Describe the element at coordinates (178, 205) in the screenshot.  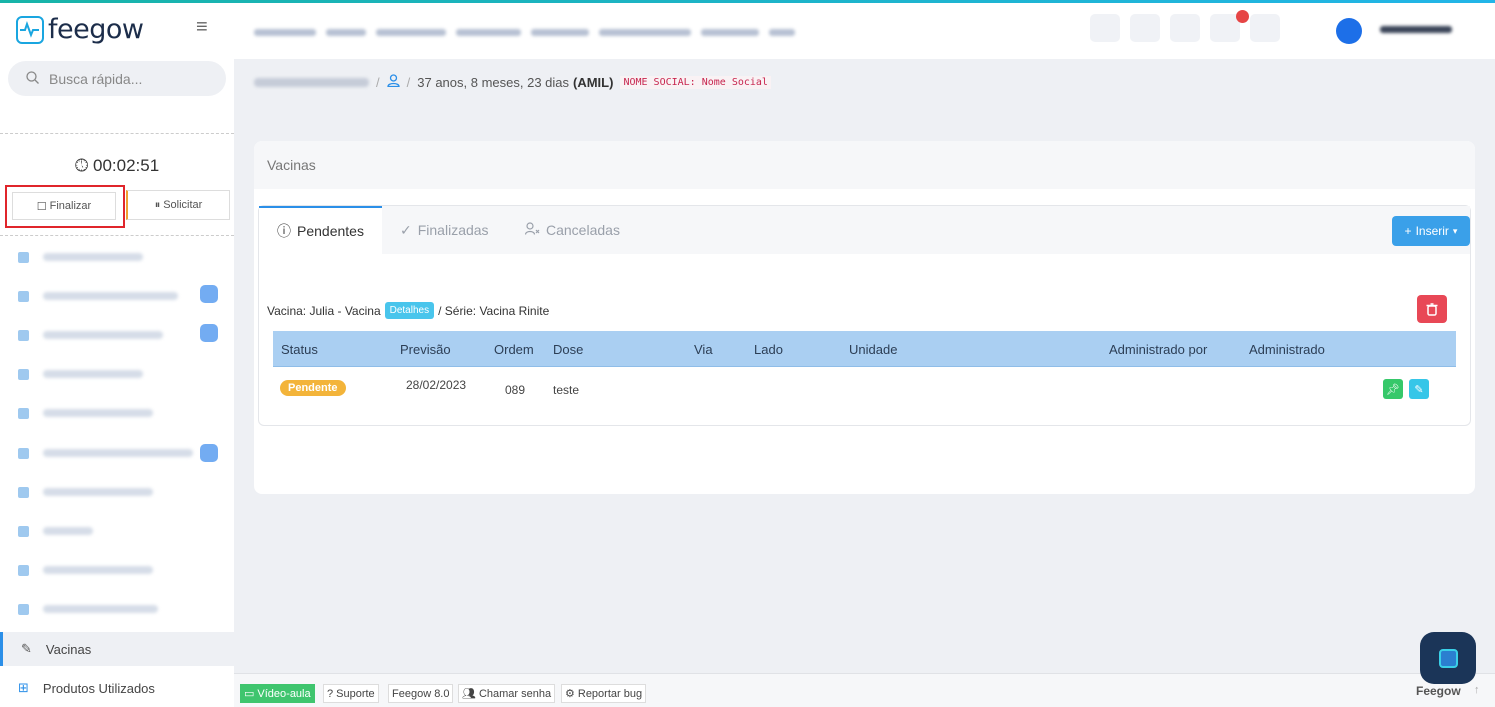
I see `request-button: ⏸︎ Solicitar` at that location.